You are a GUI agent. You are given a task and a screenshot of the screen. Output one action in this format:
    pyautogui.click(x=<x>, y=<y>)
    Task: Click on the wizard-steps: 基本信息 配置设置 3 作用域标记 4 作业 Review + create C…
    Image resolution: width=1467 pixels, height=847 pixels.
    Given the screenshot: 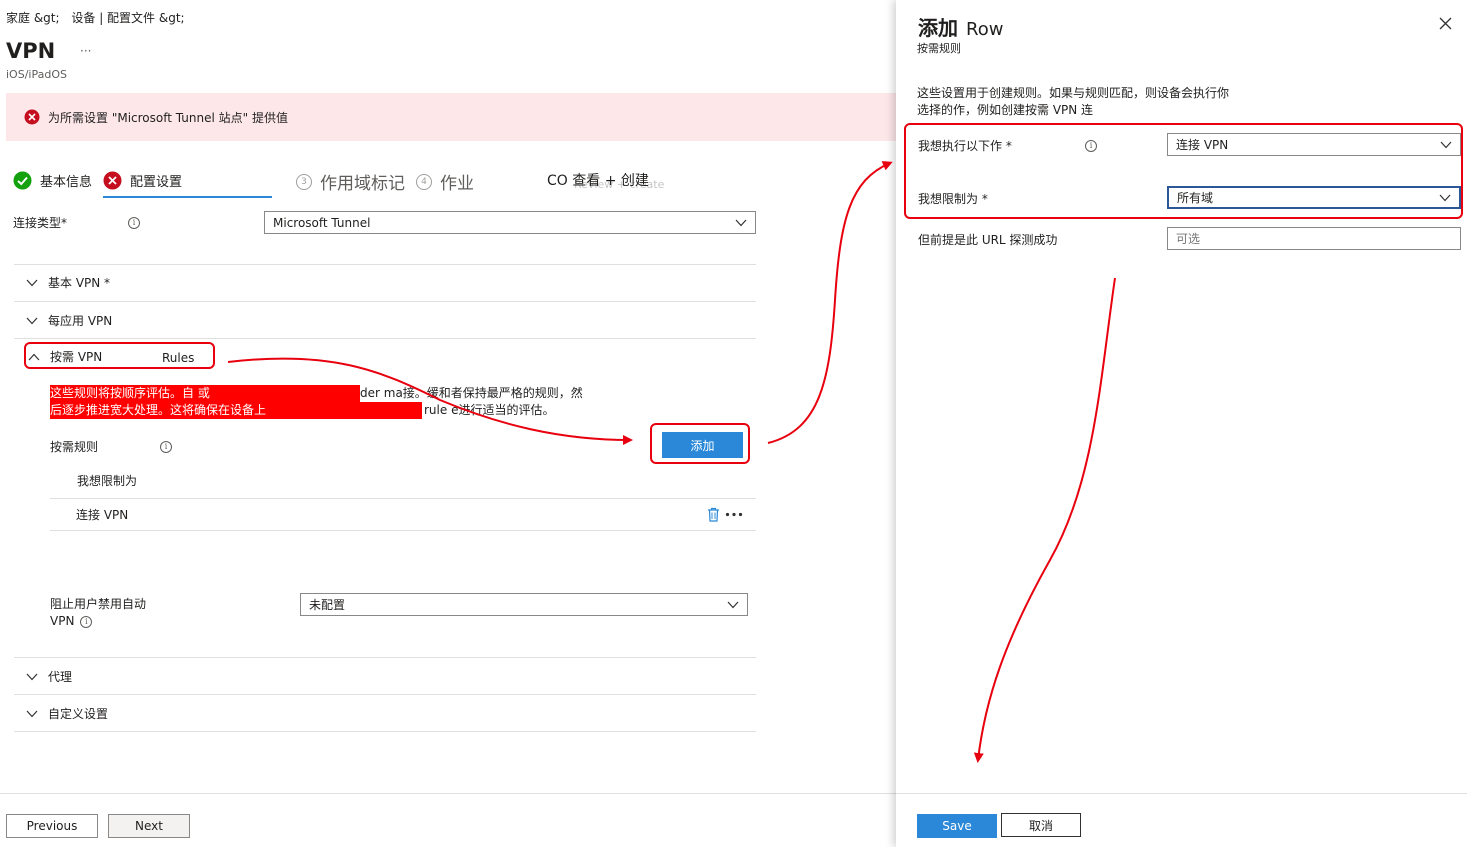 What is the action you would take?
    pyautogui.click(x=445, y=183)
    